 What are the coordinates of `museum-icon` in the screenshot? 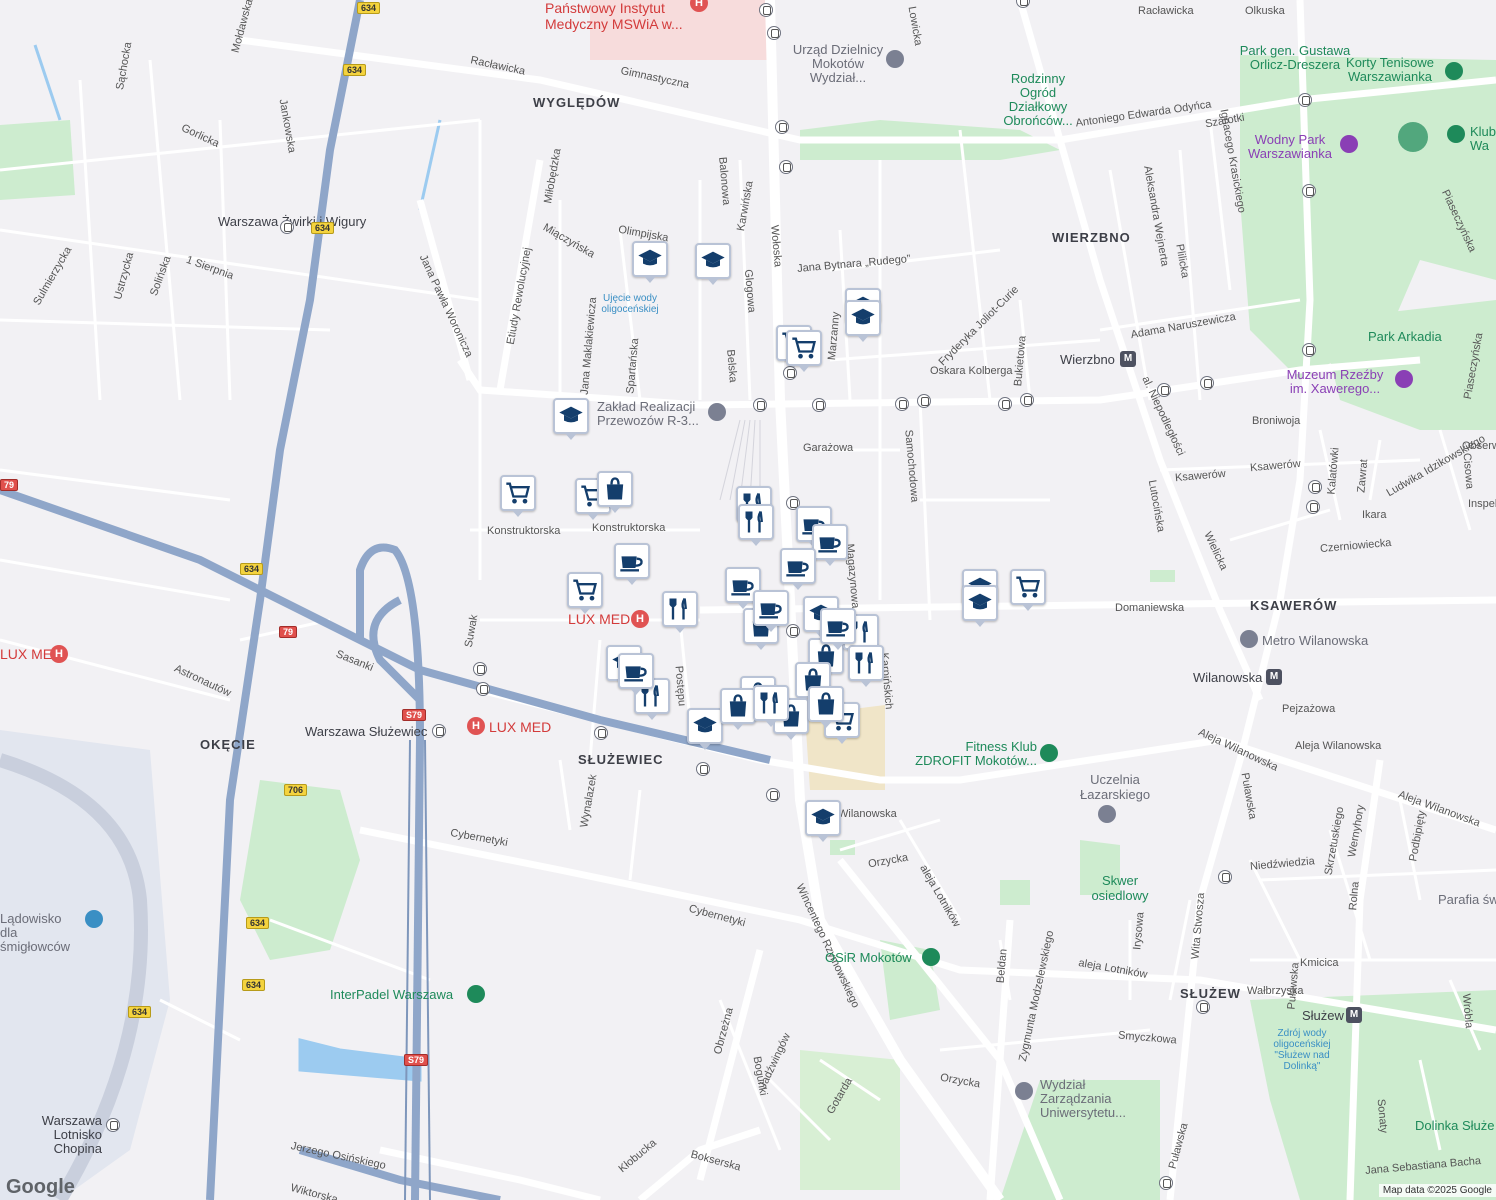 It's located at (1404, 379).